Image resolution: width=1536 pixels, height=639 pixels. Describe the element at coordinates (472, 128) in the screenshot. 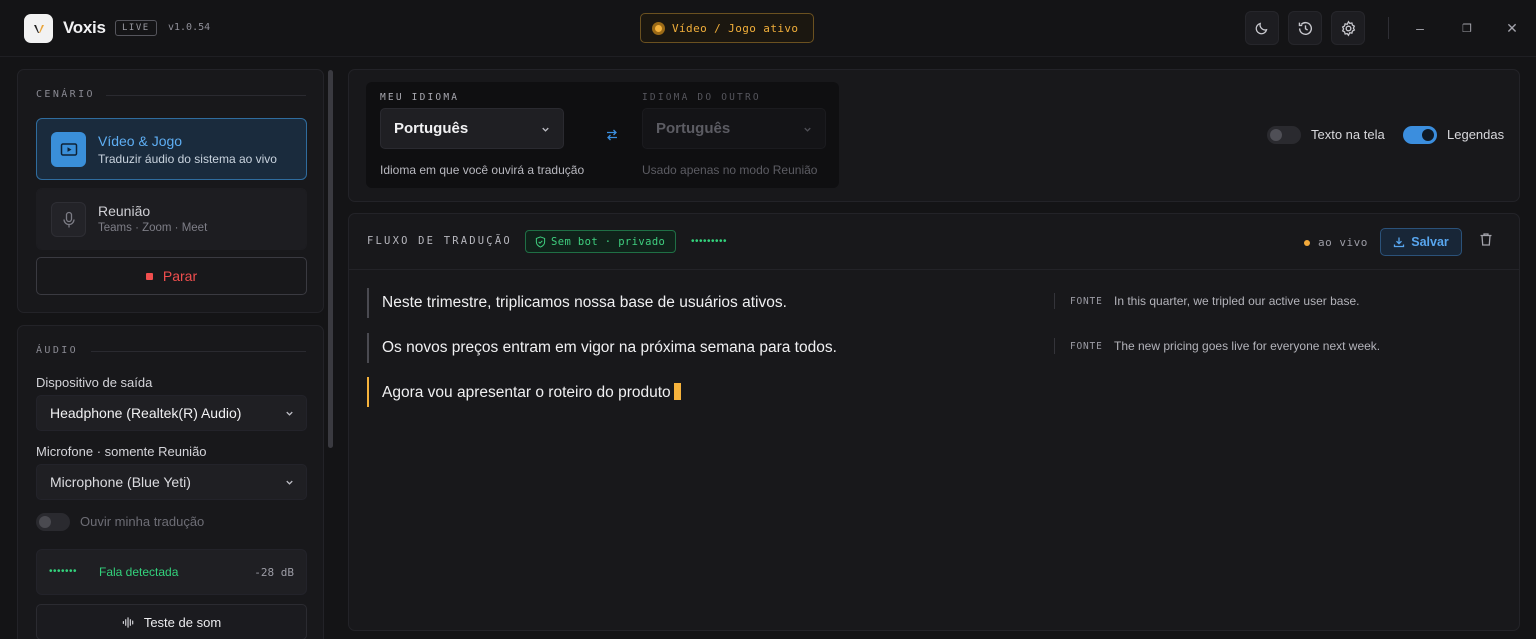

I see `my-language-select: Português` at that location.